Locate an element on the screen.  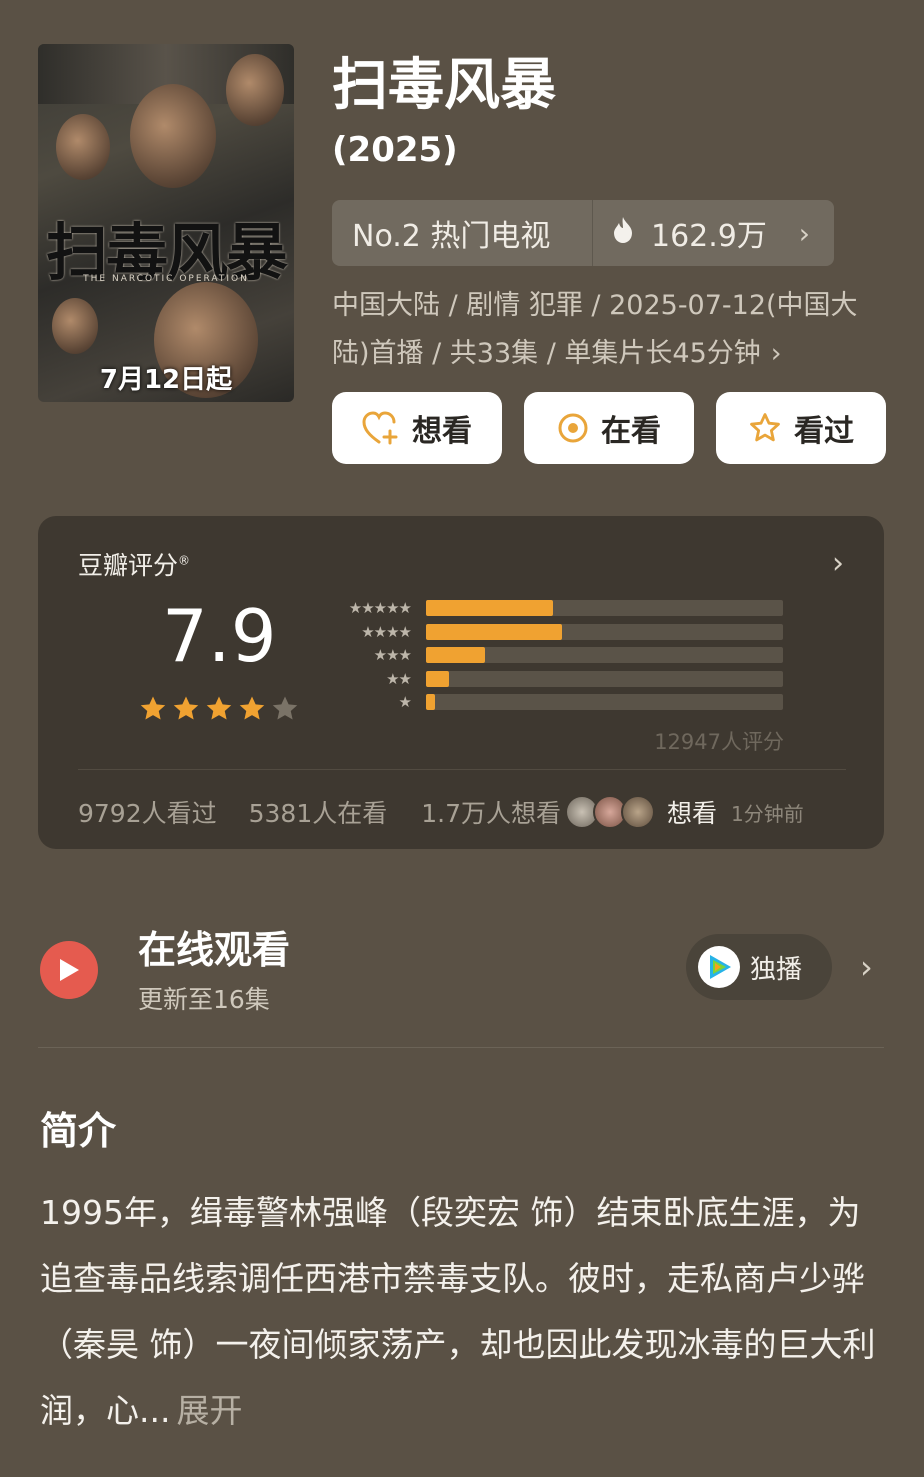
distribution-row: ★★★★★ is located at coordinates (553, 608).